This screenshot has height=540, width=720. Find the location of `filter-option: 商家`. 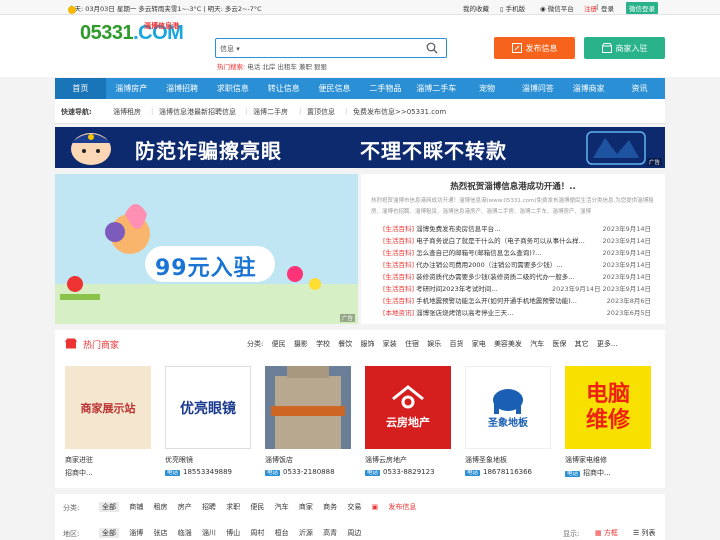

filter-option: 商家 is located at coordinates (306, 507).